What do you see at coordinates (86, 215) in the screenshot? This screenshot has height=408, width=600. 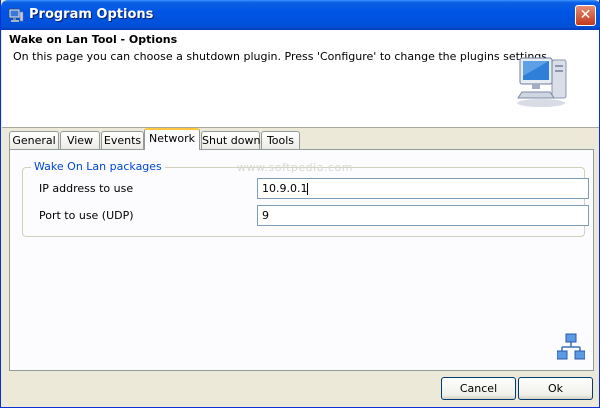 I see `port-label: Port to use (UDP)` at bounding box center [86, 215].